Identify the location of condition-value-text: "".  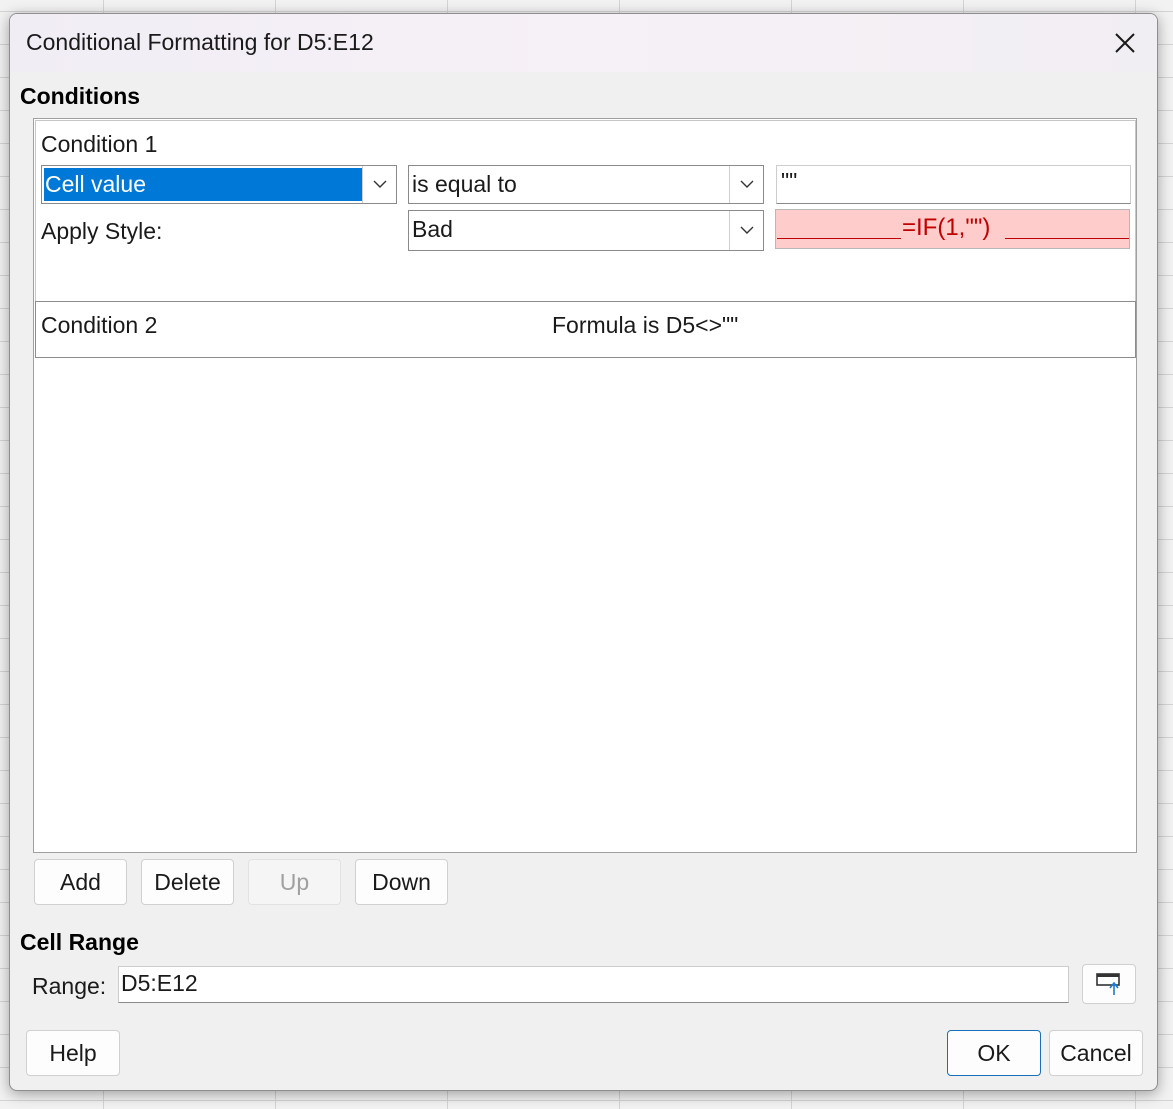
(789, 181).